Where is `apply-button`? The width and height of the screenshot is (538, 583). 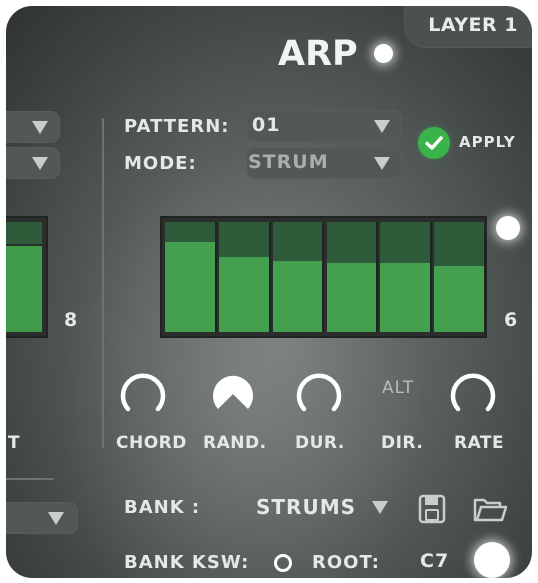 apply-button is located at coordinates (434, 143).